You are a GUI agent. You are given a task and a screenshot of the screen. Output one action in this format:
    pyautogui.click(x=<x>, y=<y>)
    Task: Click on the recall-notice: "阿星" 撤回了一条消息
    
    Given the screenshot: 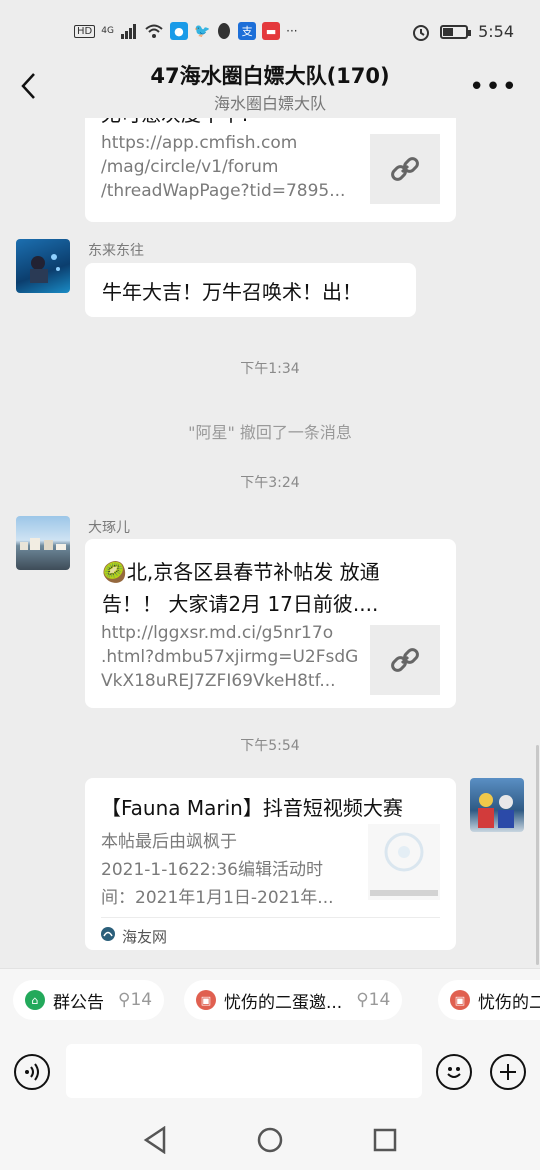 What is the action you would take?
    pyautogui.click(x=270, y=432)
    